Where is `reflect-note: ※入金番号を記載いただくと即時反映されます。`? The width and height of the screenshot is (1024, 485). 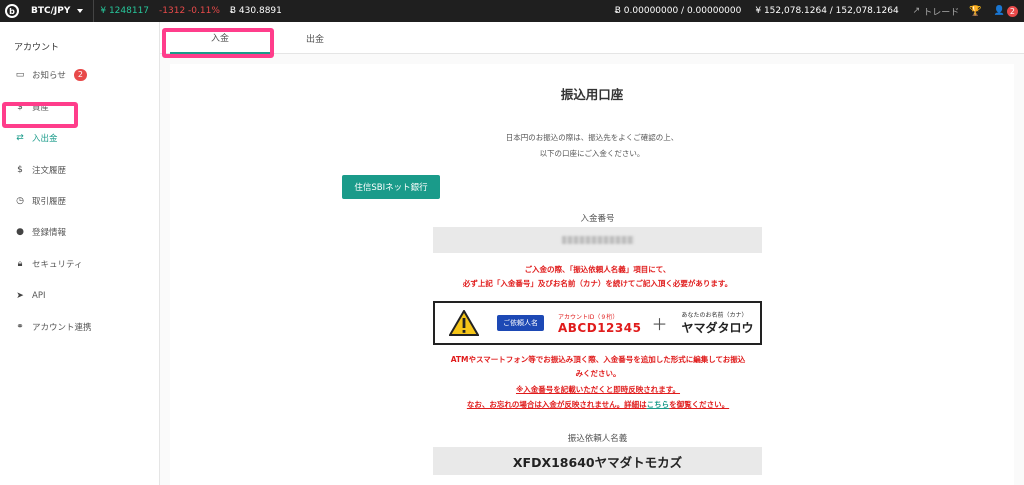
reflect-note: ※入金番号を記載いただくと即時反映されます。 is located at coordinates (598, 390).